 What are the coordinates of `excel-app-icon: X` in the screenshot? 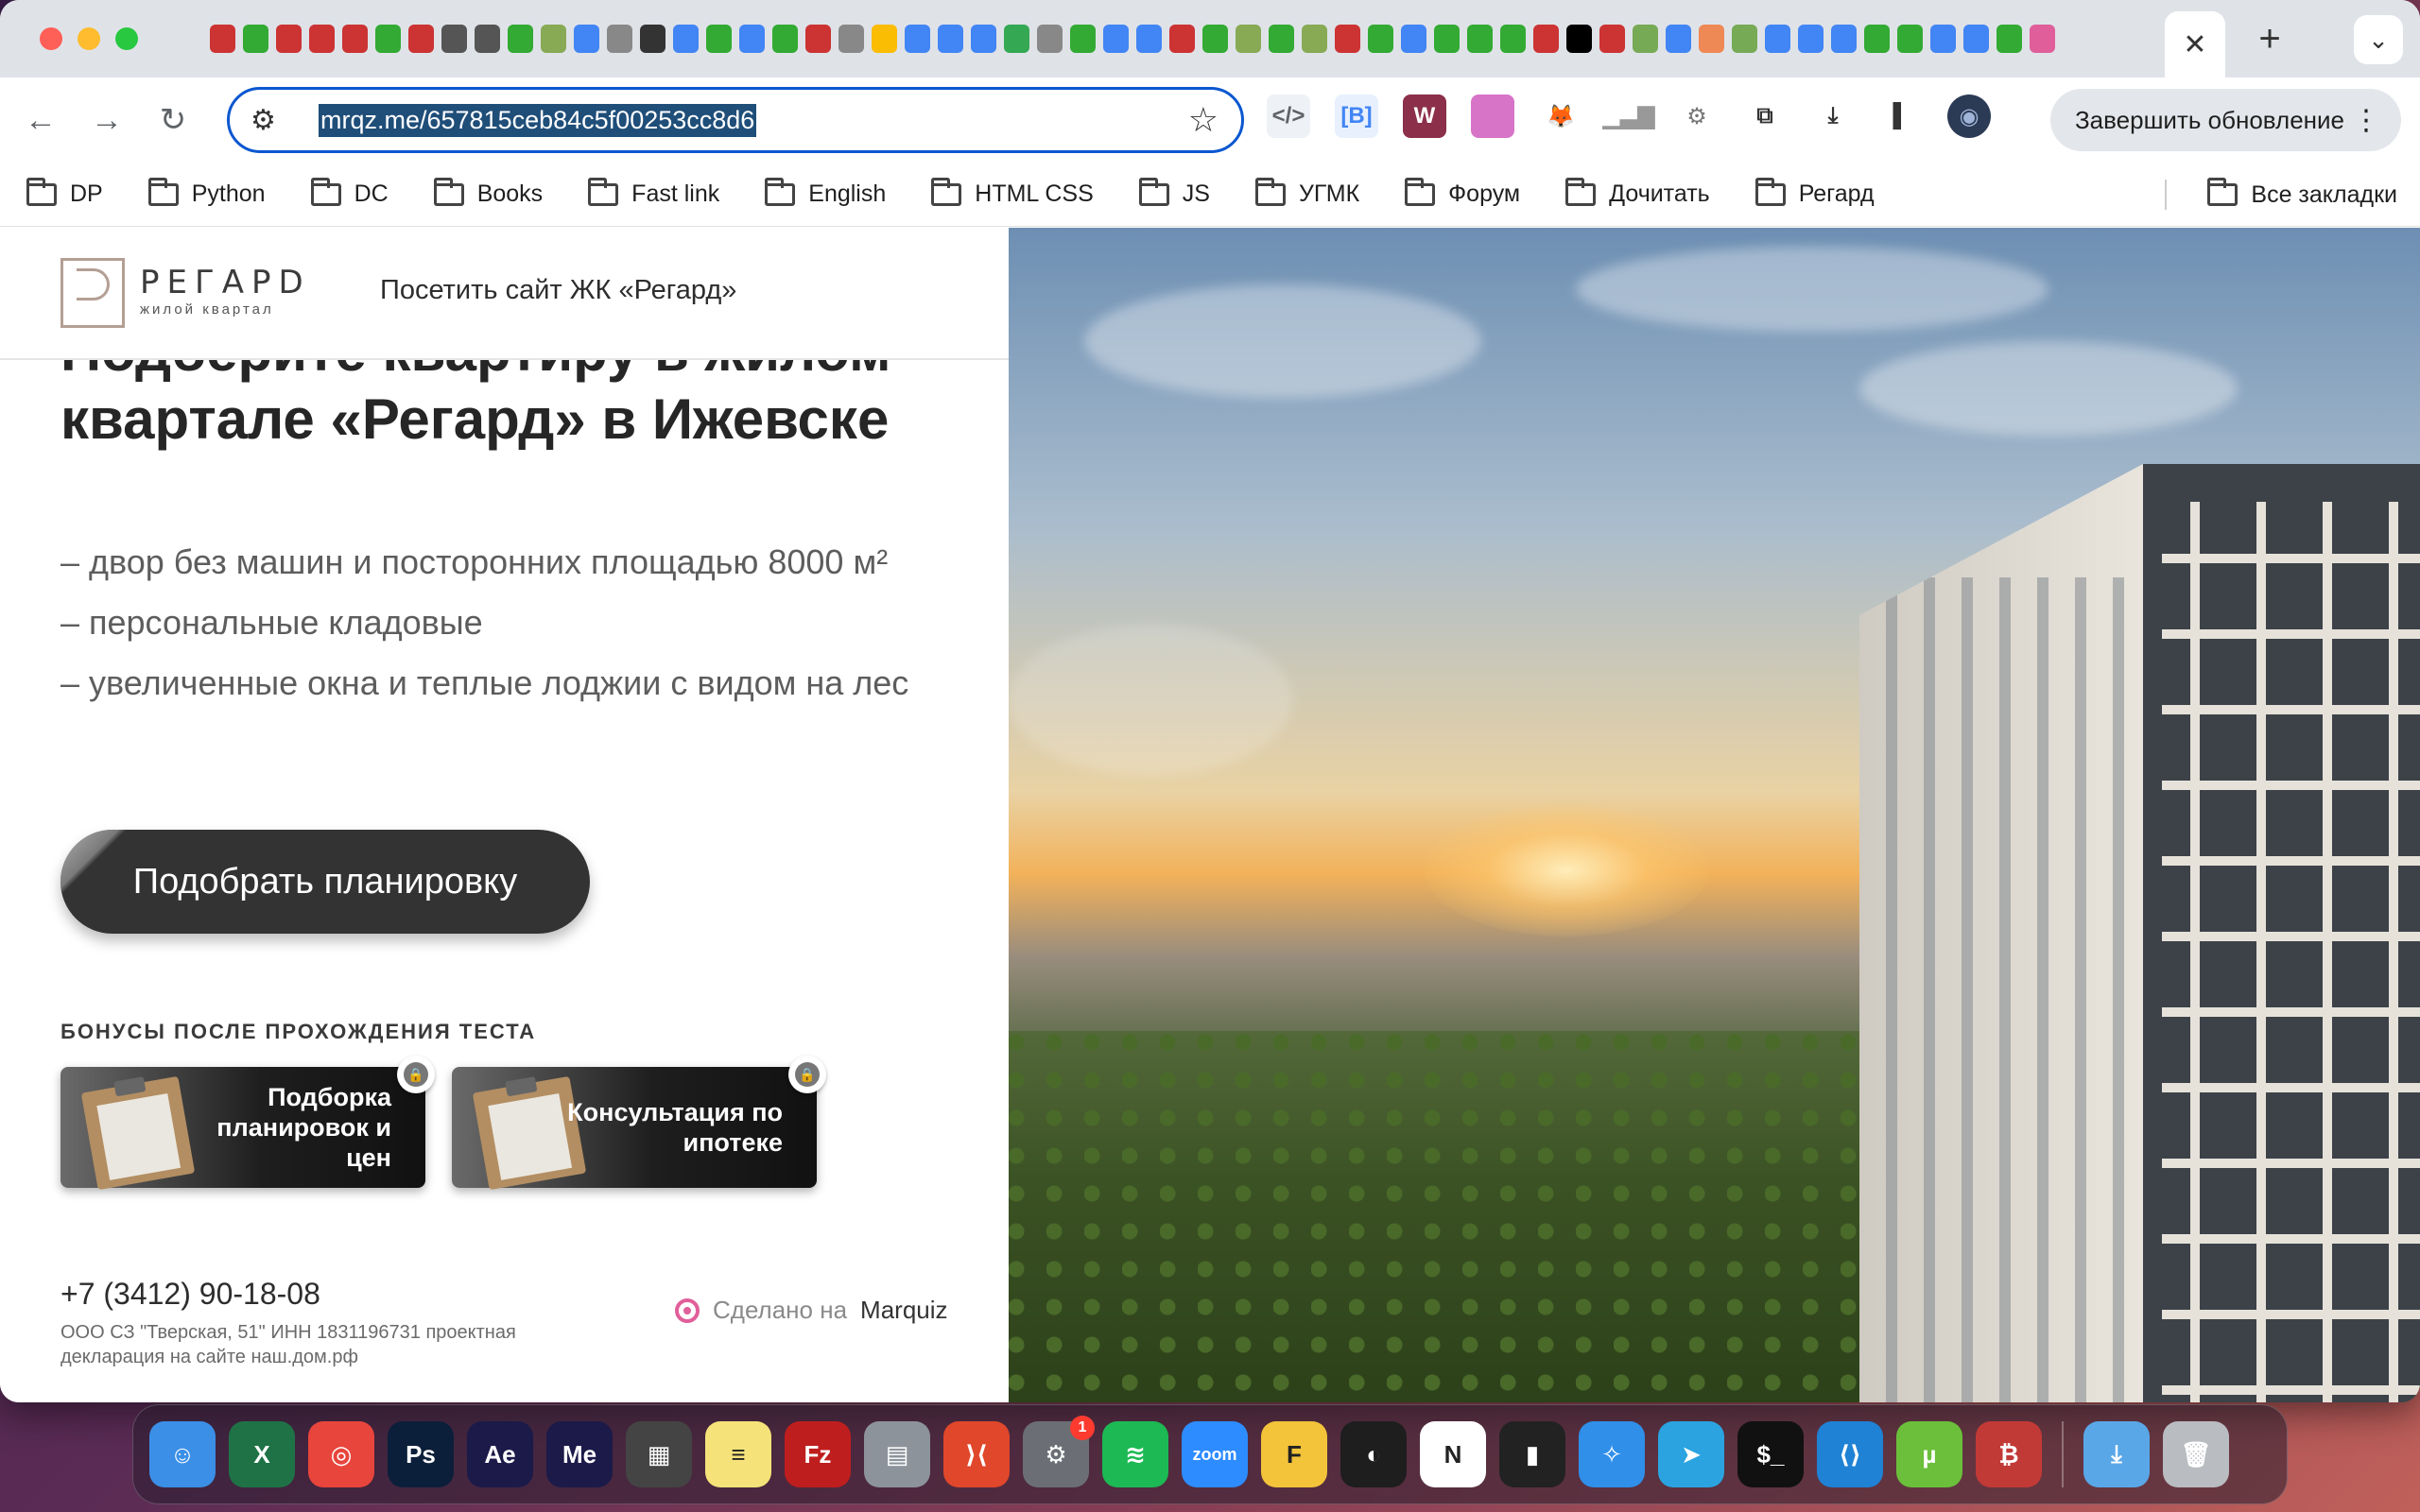 It's located at (262, 1454).